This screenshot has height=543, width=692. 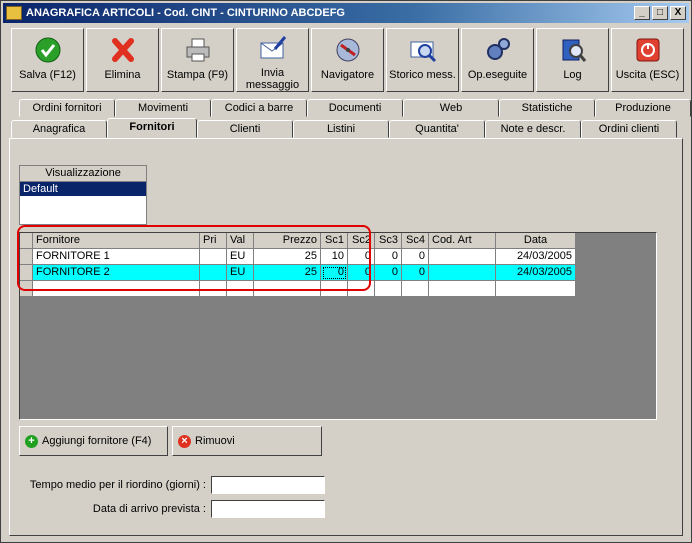 I want to click on compass-icon, so click(x=348, y=50).